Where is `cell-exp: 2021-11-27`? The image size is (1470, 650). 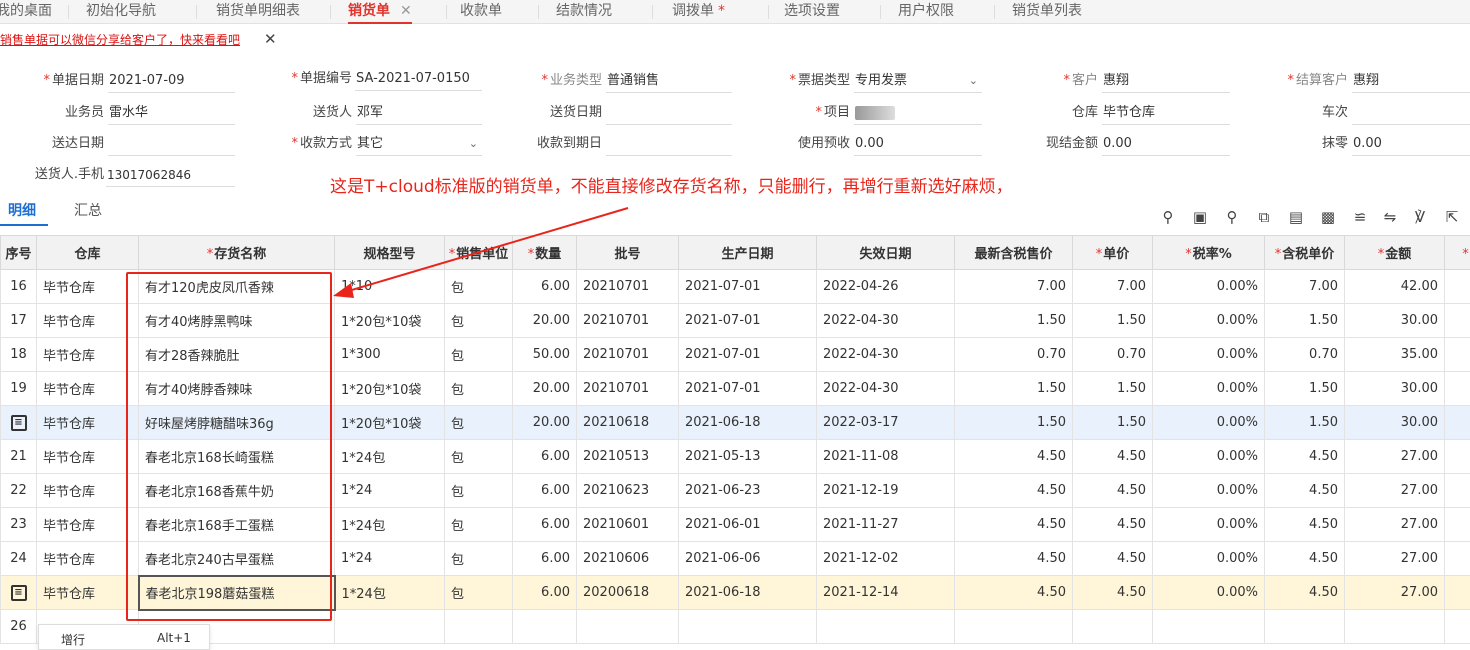 cell-exp: 2021-11-27 is located at coordinates (885, 524).